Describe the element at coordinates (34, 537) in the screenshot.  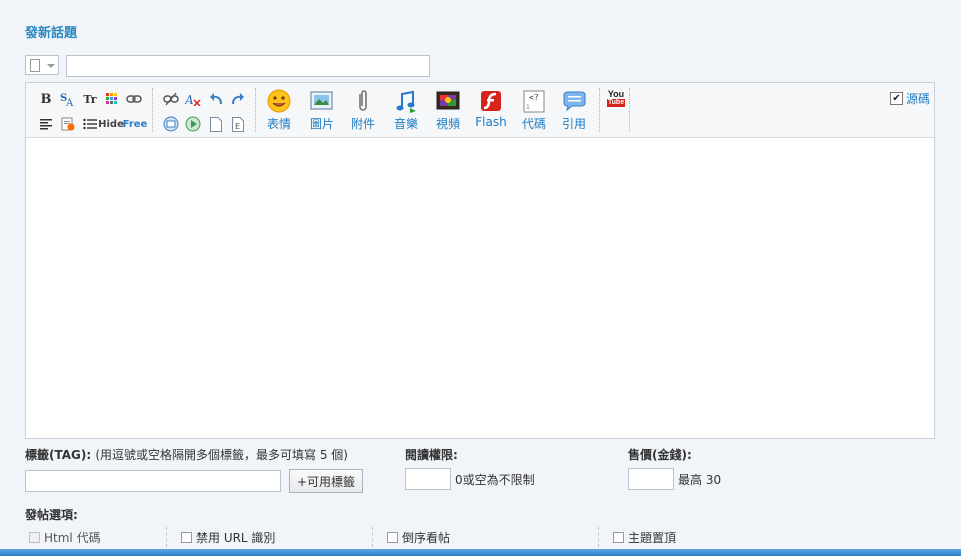
I see `html-code-checkbox` at that location.